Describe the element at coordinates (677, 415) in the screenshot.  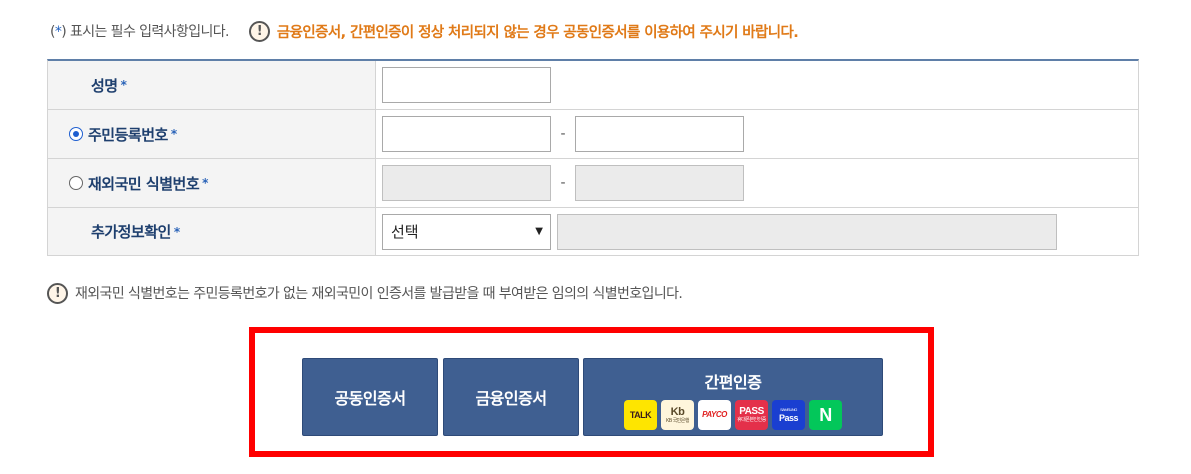
I see `kb-bank-icon: Kb KB 국민은행` at that location.